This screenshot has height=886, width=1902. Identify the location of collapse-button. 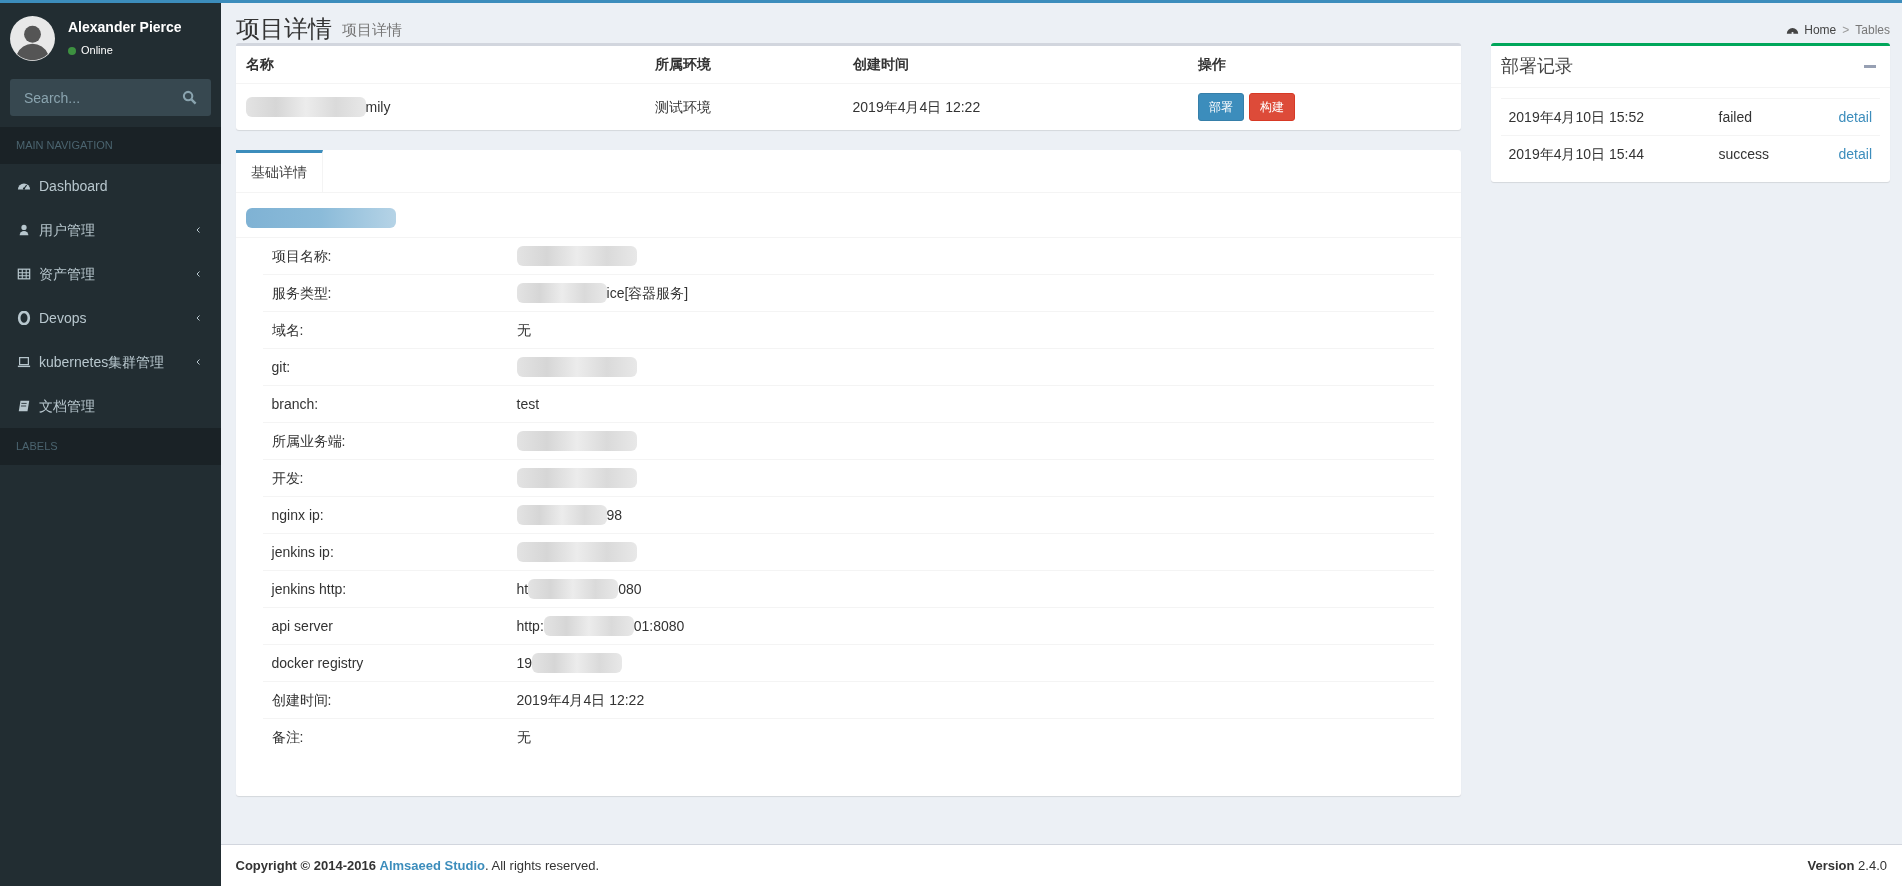
(1870, 66).